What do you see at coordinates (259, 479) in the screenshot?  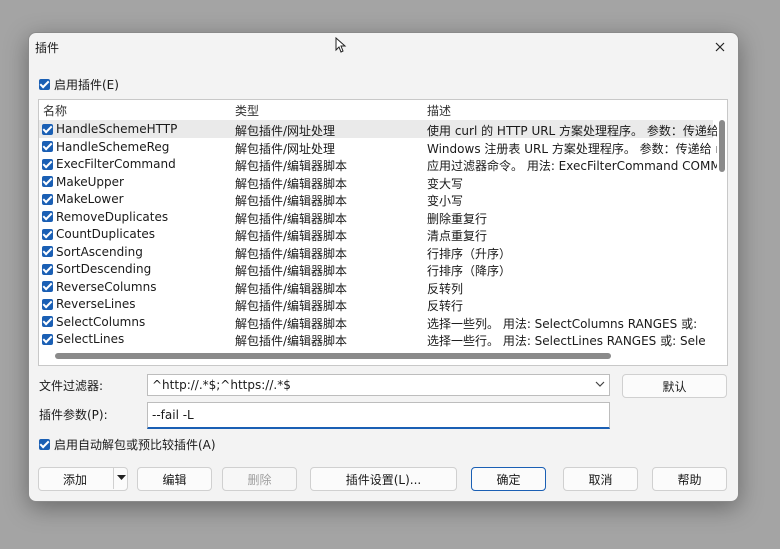 I see `delete-button: 删除` at bounding box center [259, 479].